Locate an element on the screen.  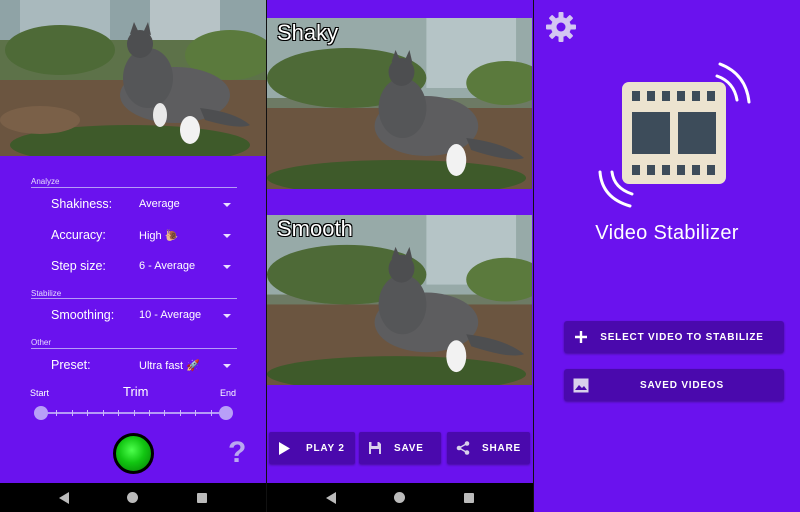
saved-videos-button: SAVED VIDEOS is located at coordinates (674, 385).